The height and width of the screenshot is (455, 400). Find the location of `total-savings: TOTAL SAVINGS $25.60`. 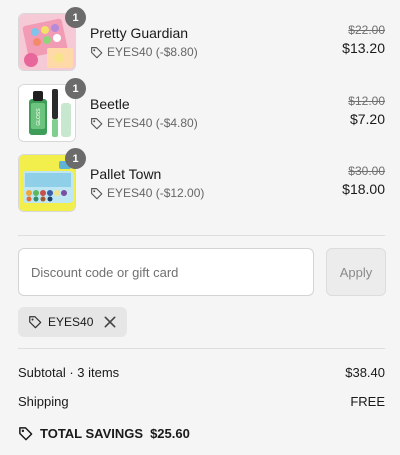

total-savings: TOTAL SAVINGS $25.60 is located at coordinates (104, 433).